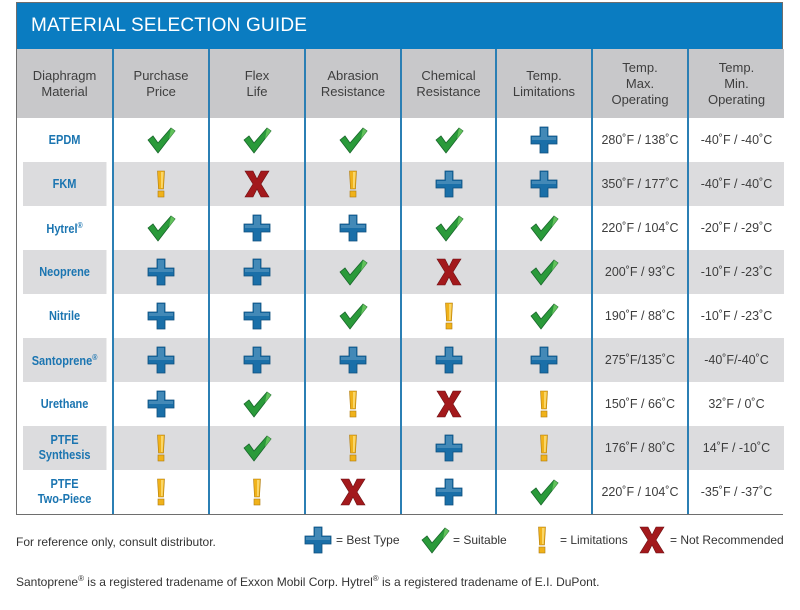  What do you see at coordinates (64, 455) in the screenshot?
I see `material-name-text: Synthesis` at bounding box center [64, 455].